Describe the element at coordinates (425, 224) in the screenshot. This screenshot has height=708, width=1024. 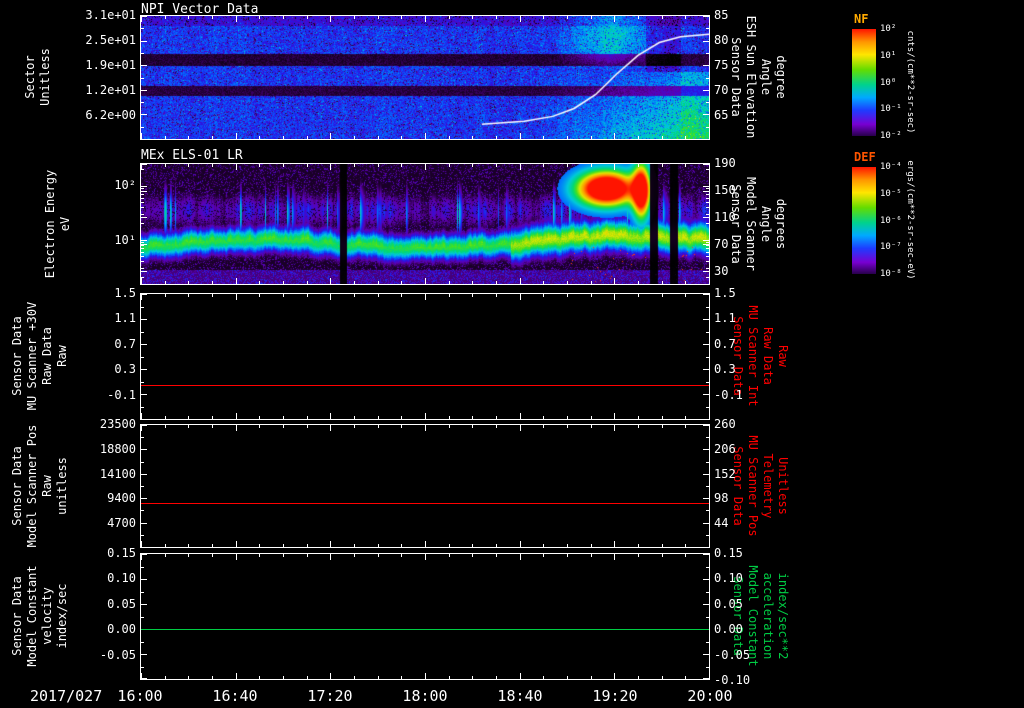
I see `els-spectrogram-panel` at that location.